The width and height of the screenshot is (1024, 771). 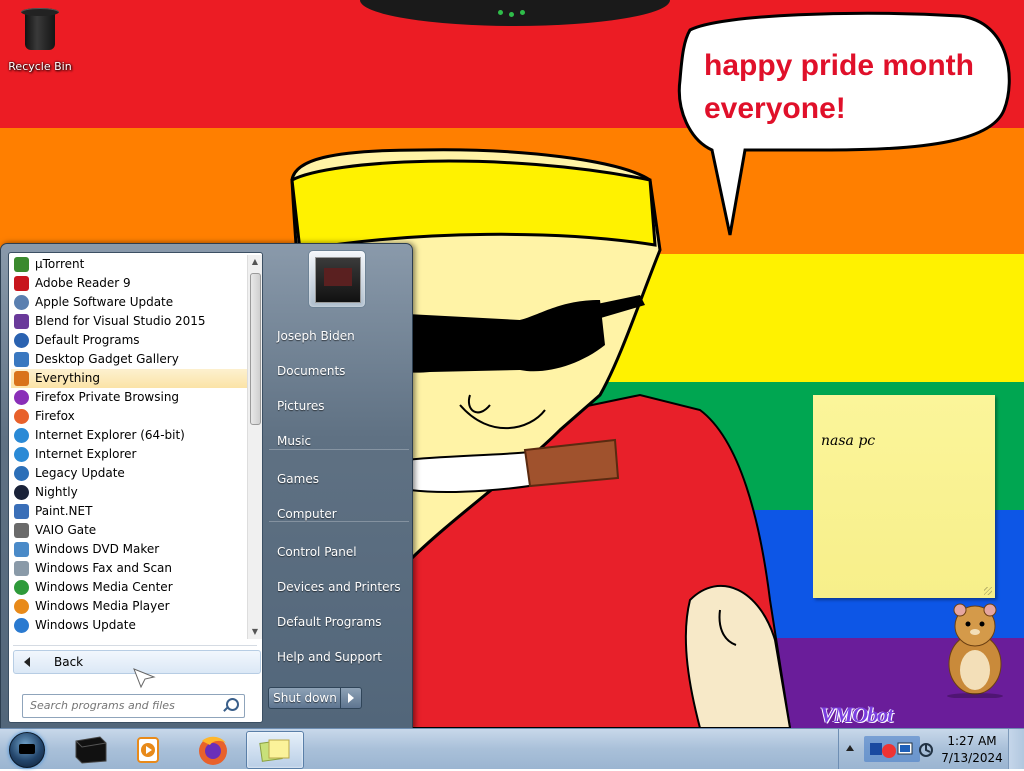 I want to click on program-item: Firefox Private Browsing, so click(x=129, y=397).